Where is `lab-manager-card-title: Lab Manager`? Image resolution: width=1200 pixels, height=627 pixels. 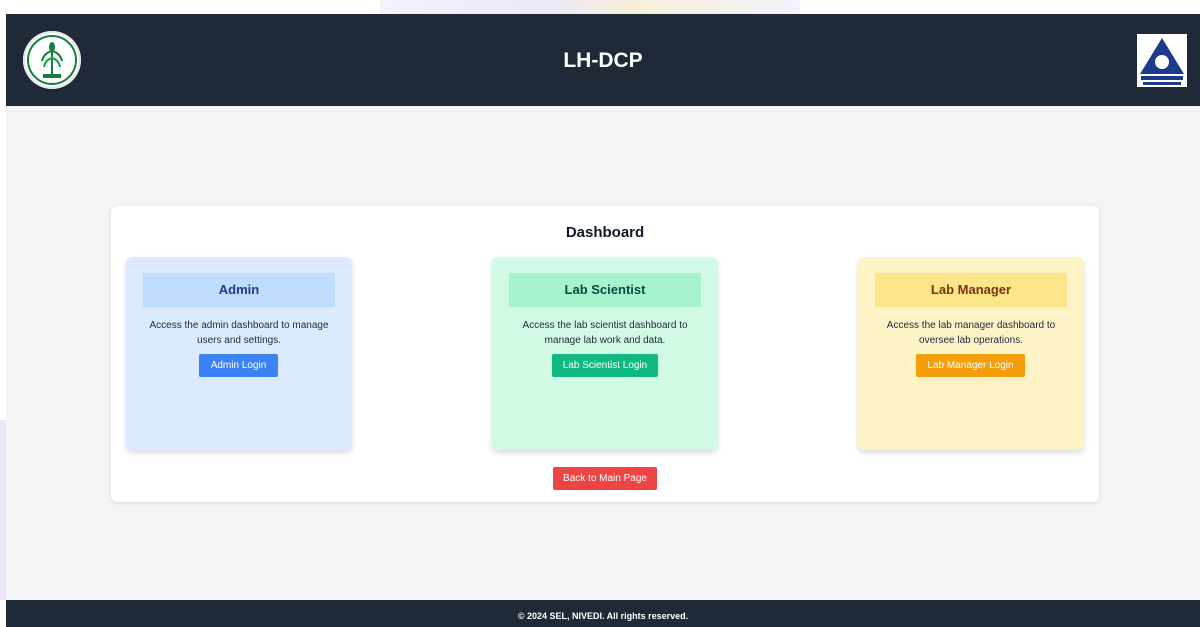 lab-manager-card-title: Lab Manager is located at coordinates (971, 290).